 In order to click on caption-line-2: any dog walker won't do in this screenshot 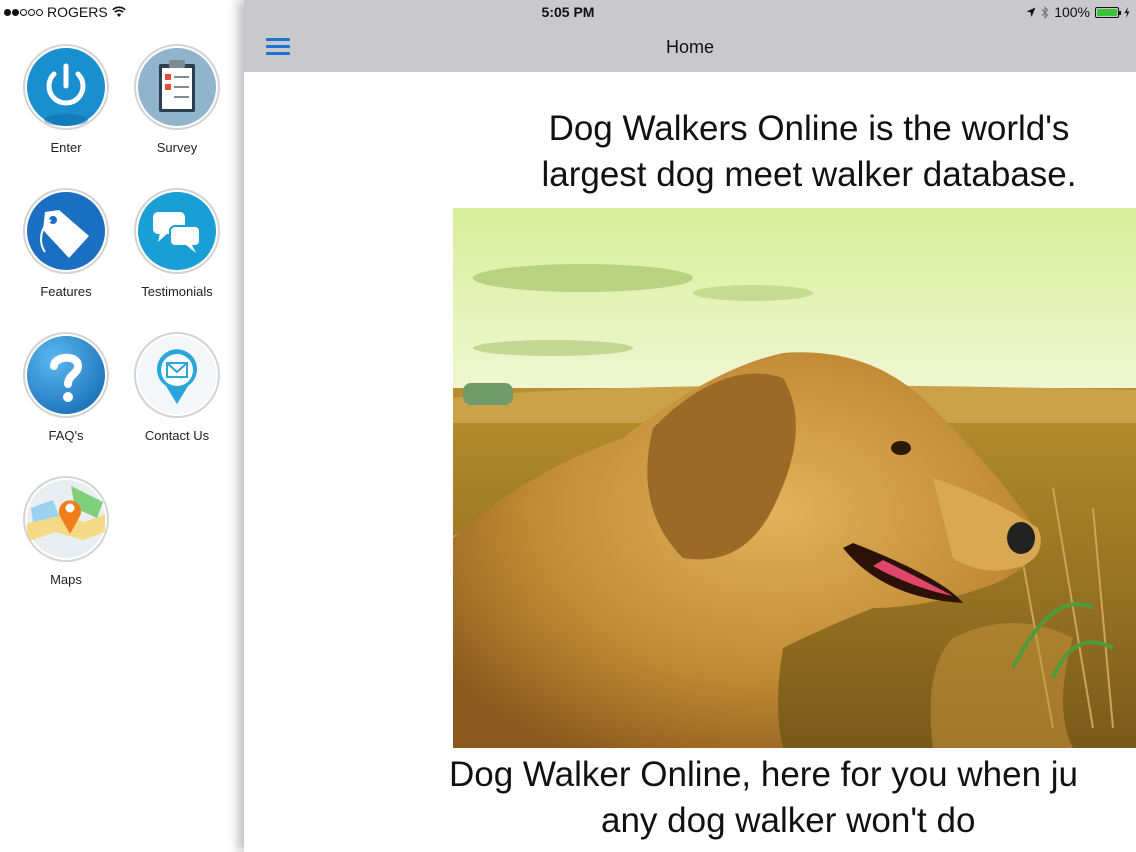, I will do `click(788, 820)`.